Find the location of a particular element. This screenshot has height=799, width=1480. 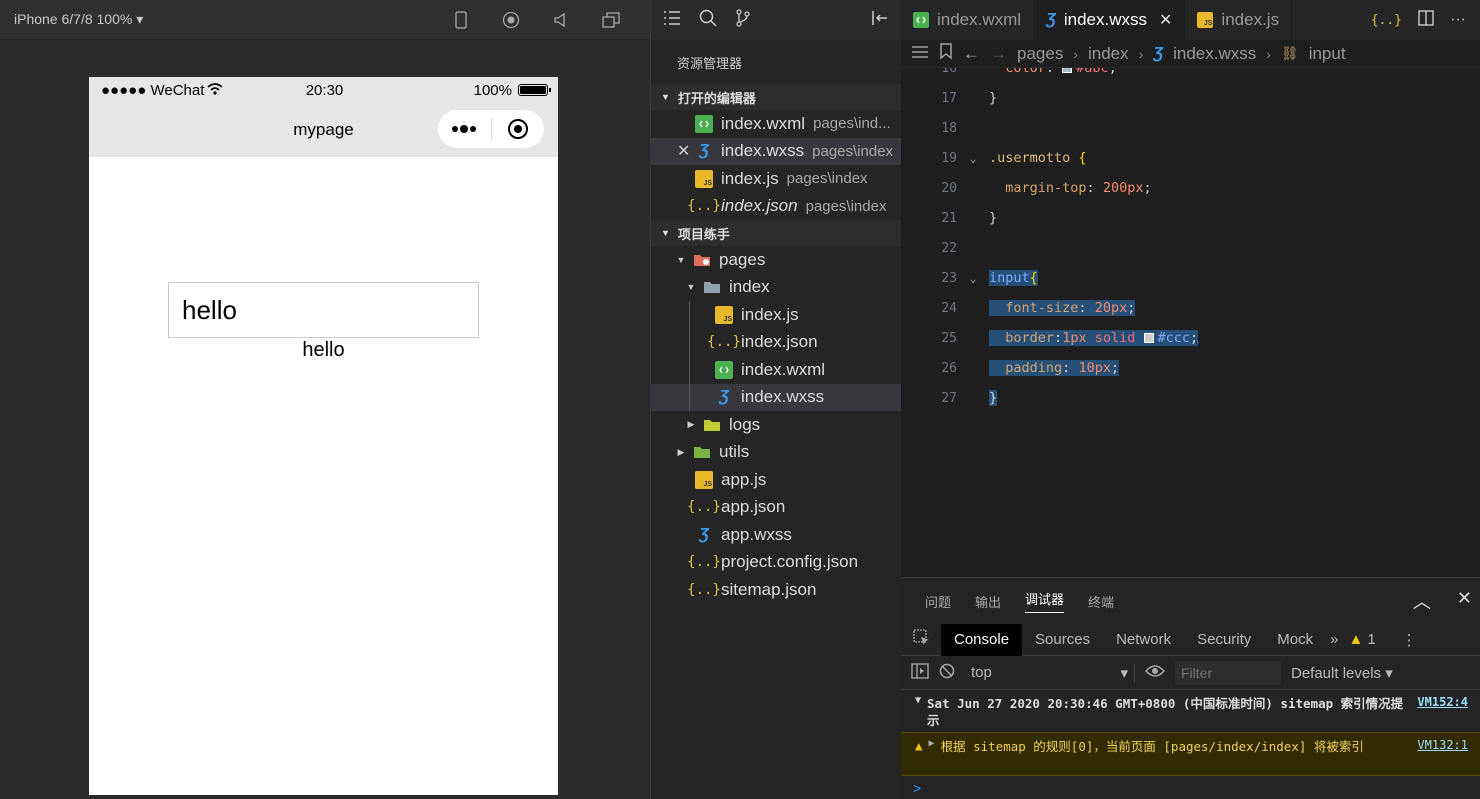

code-line: 20 margin-top: 200px; is located at coordinates (1046, 188).